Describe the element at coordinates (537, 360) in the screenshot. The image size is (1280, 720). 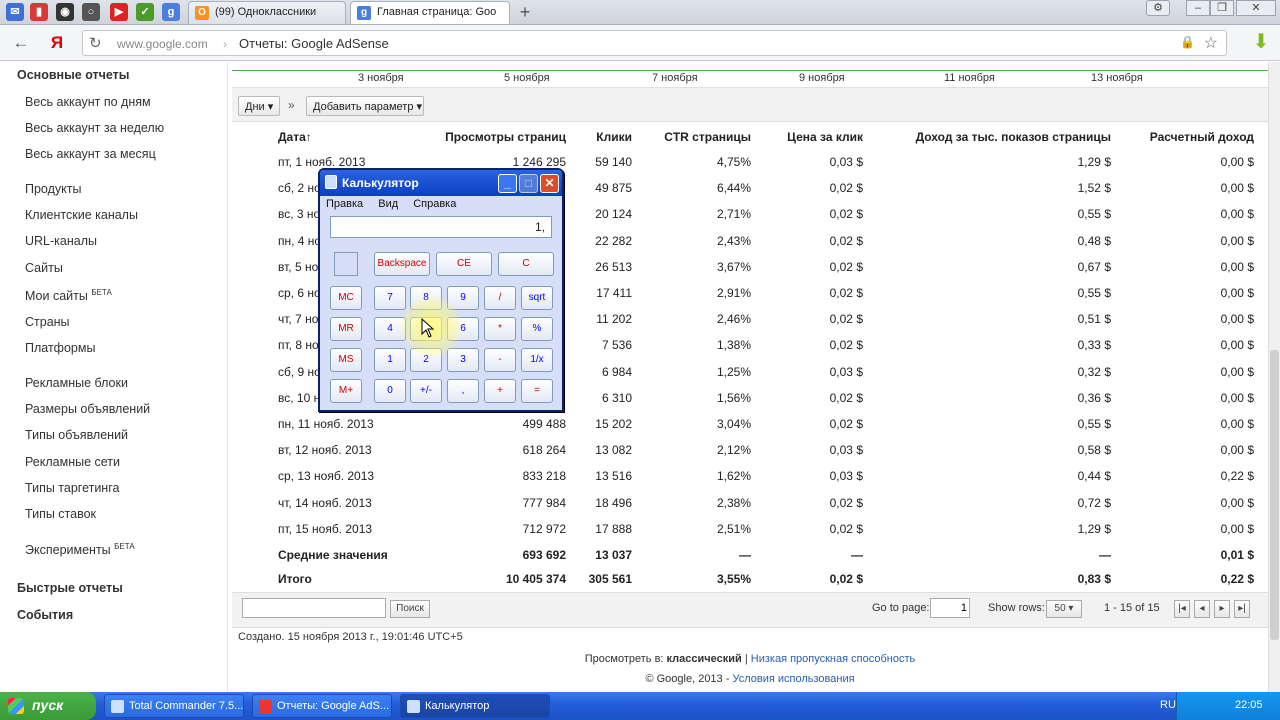
I see `calc-key: 1/x` at that location.